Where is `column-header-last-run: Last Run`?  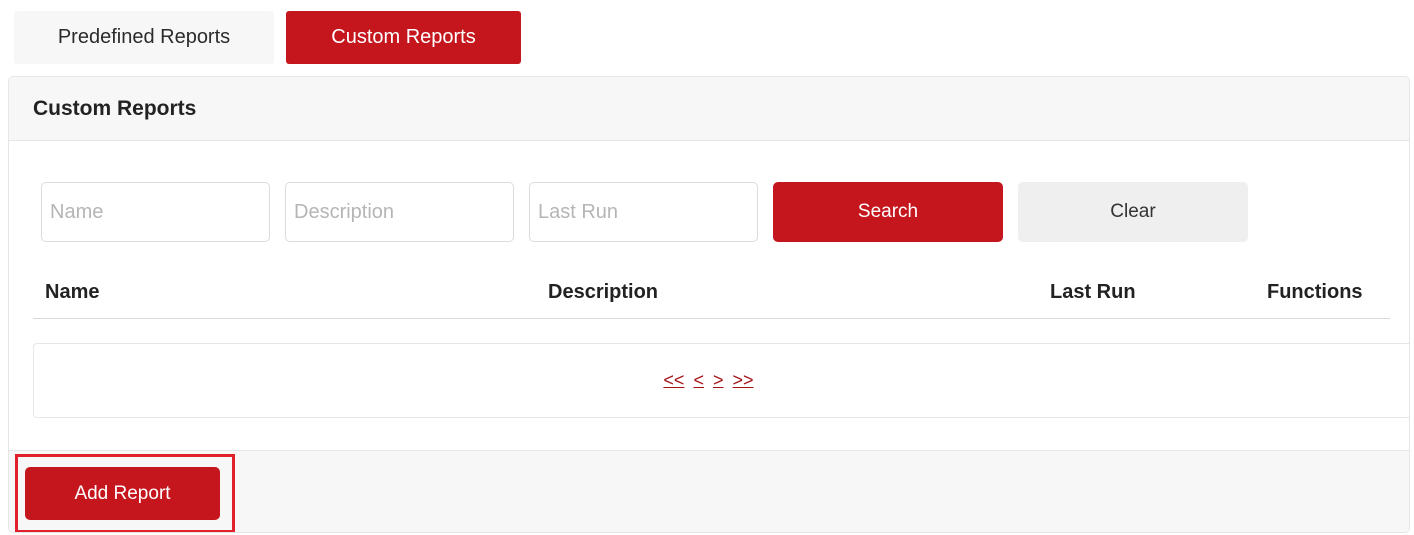
column-header-last-run: Last Run is located at coordinates (1093, 292).